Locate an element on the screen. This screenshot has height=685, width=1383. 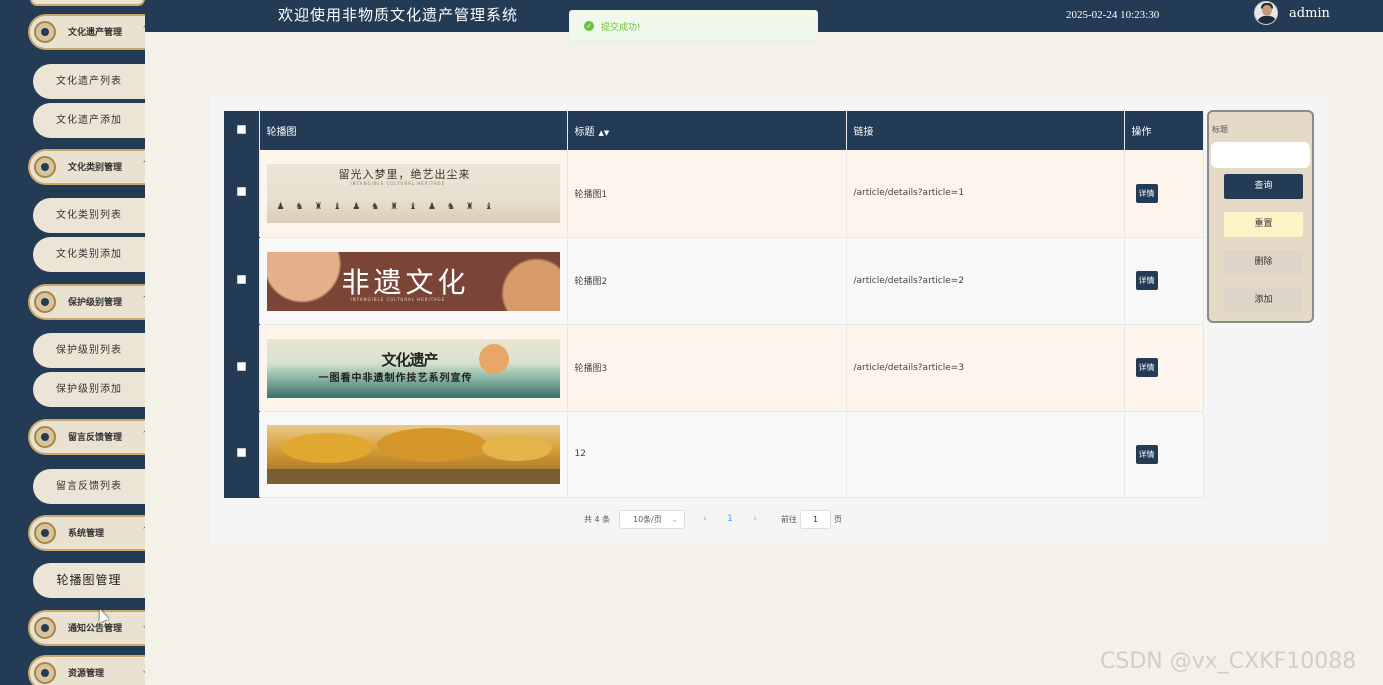
sidebar-item-heritage-add: 文化遗产添加 is located at coordinates (89, 120).